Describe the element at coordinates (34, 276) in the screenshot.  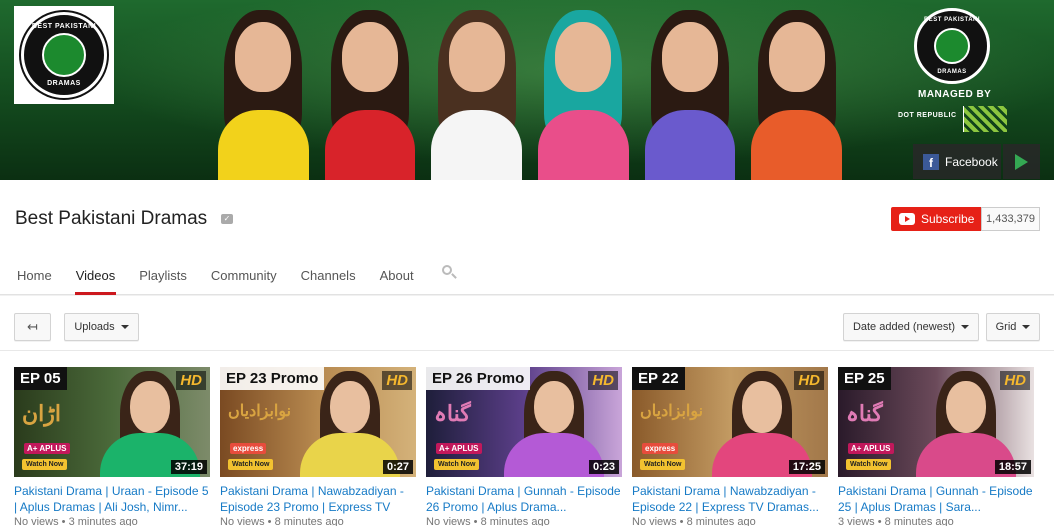
I see `tab-home: Home` at that location.